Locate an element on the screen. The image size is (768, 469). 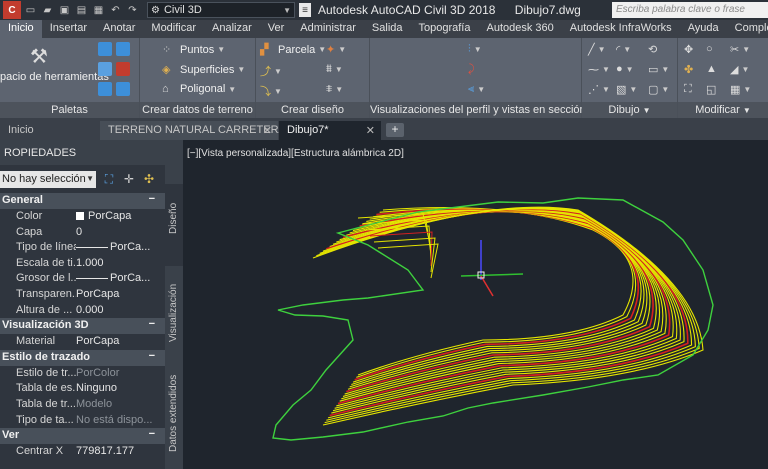
toolspace-button: ⚒ is located at coordinates (39, 56).